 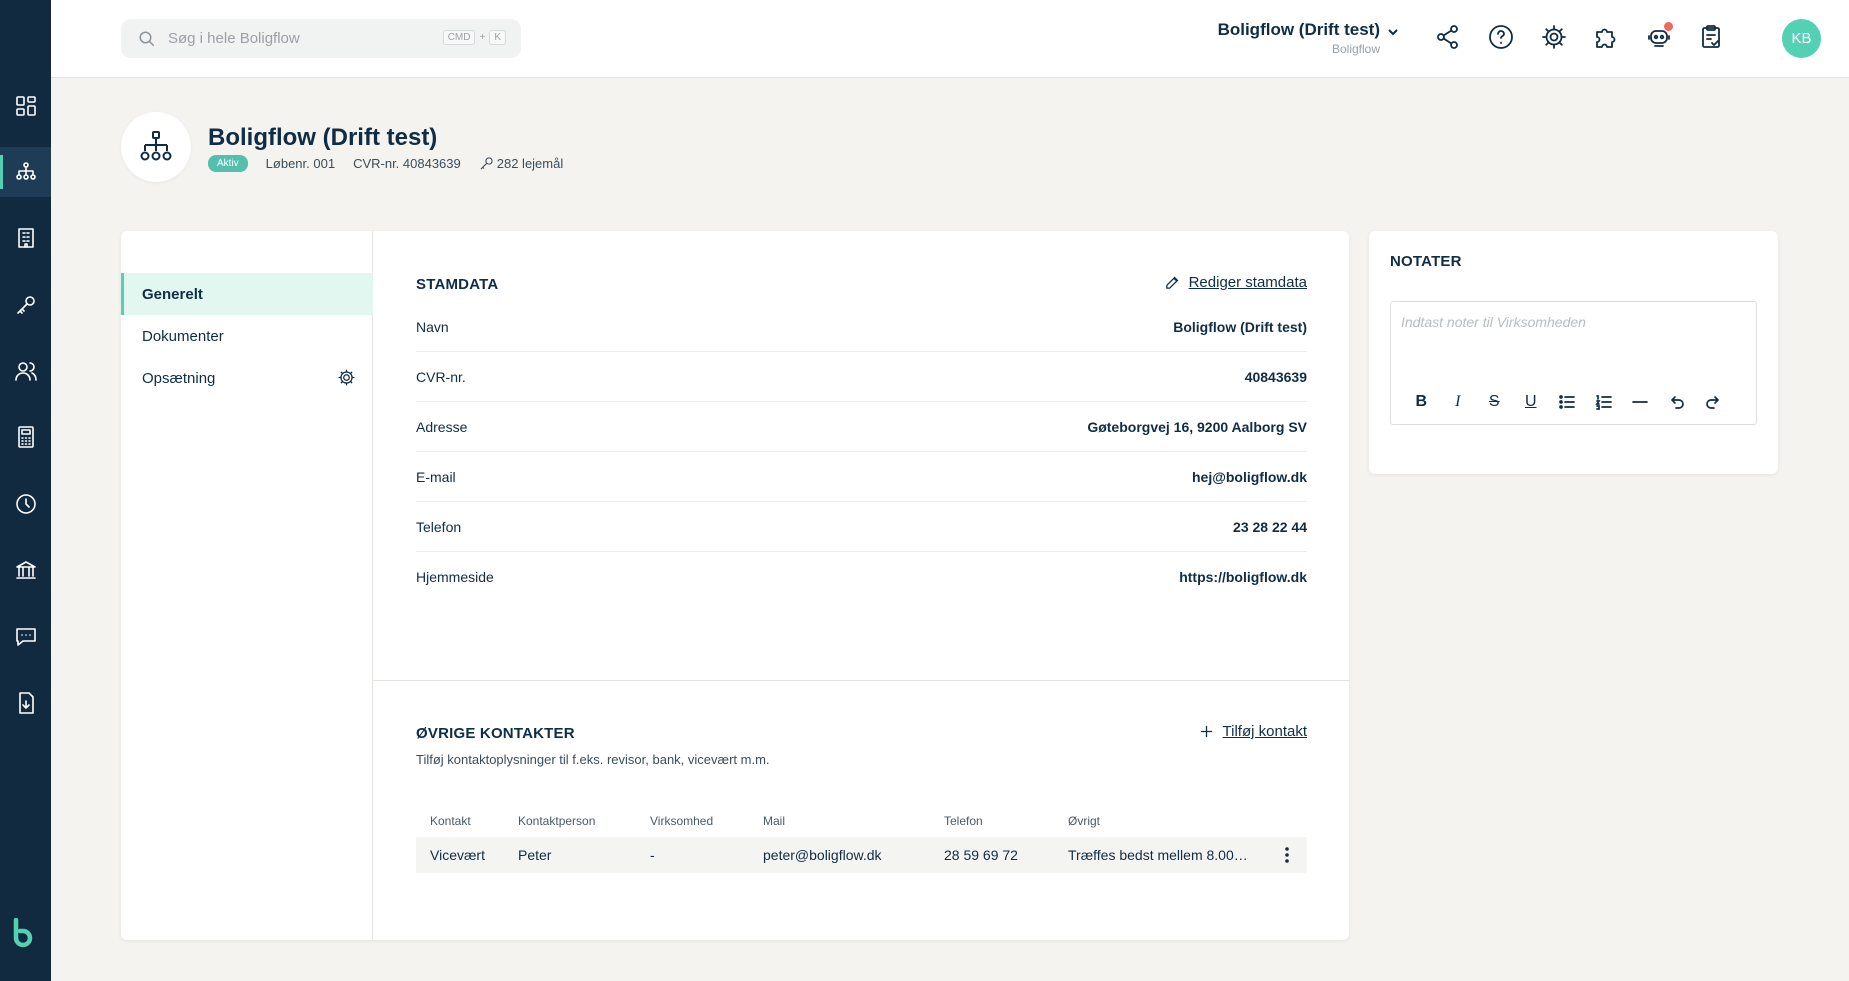 What do you see at coordinates (247, 294) in the screenshot?
I see `section-nav-generelt: Generelt` at bounding box center [247, 294].